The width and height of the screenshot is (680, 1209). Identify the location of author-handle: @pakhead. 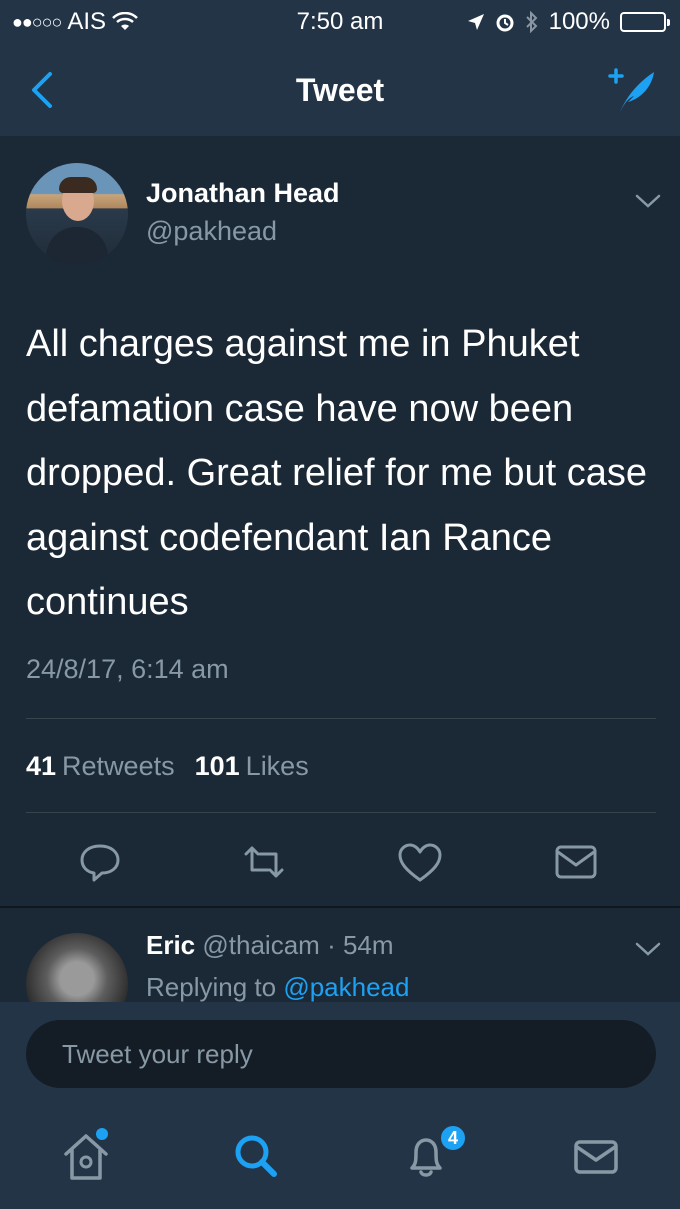
(211, 231).